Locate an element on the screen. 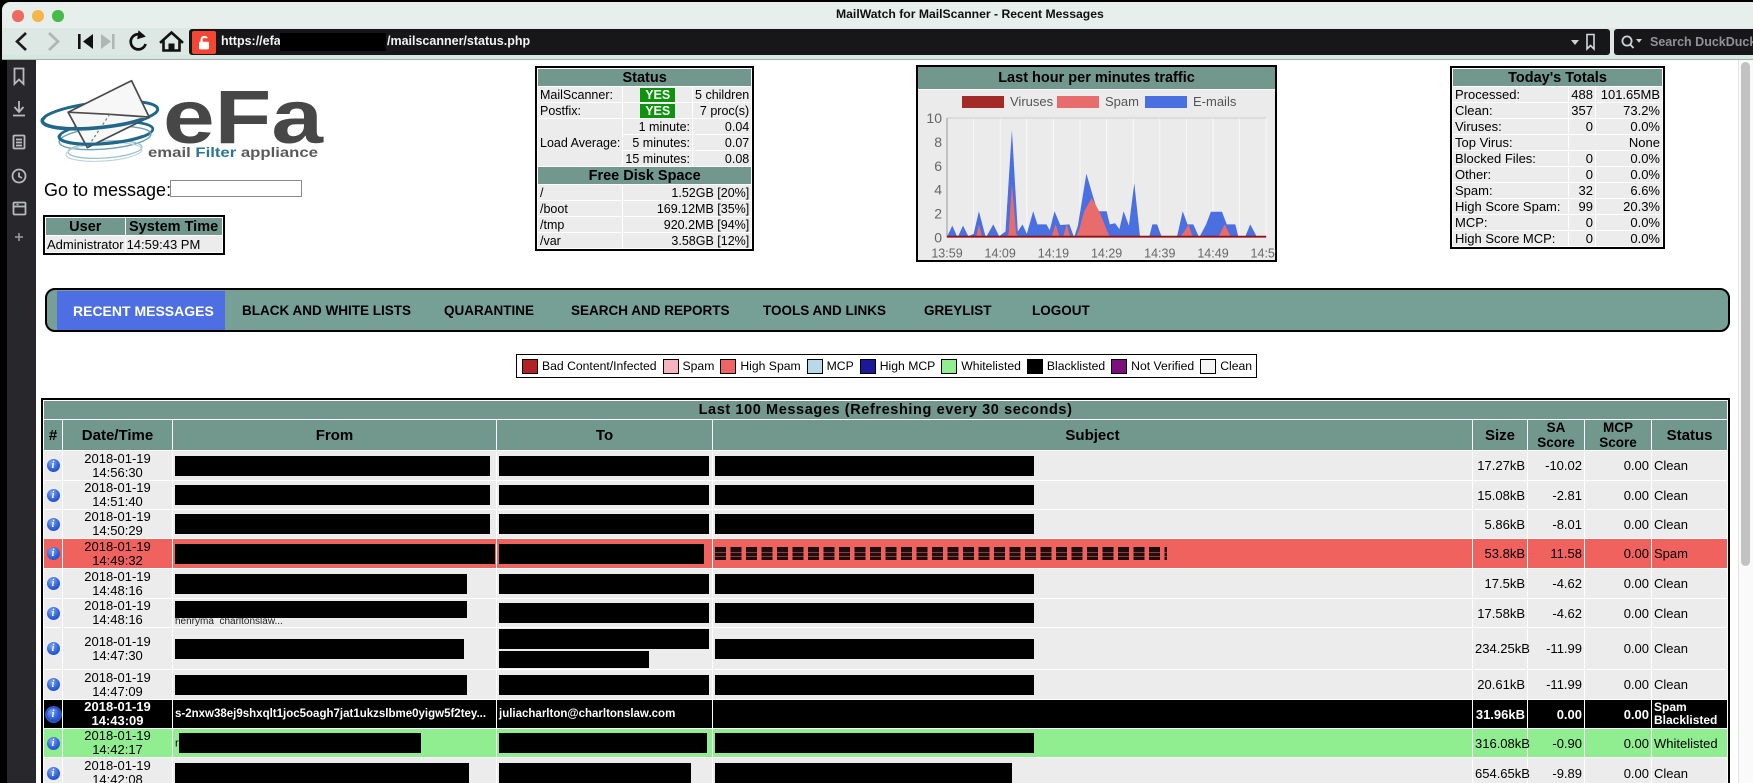 This screenshot has width=1753, height=783. svg-text: 0 is located at coordinates (938, 238).